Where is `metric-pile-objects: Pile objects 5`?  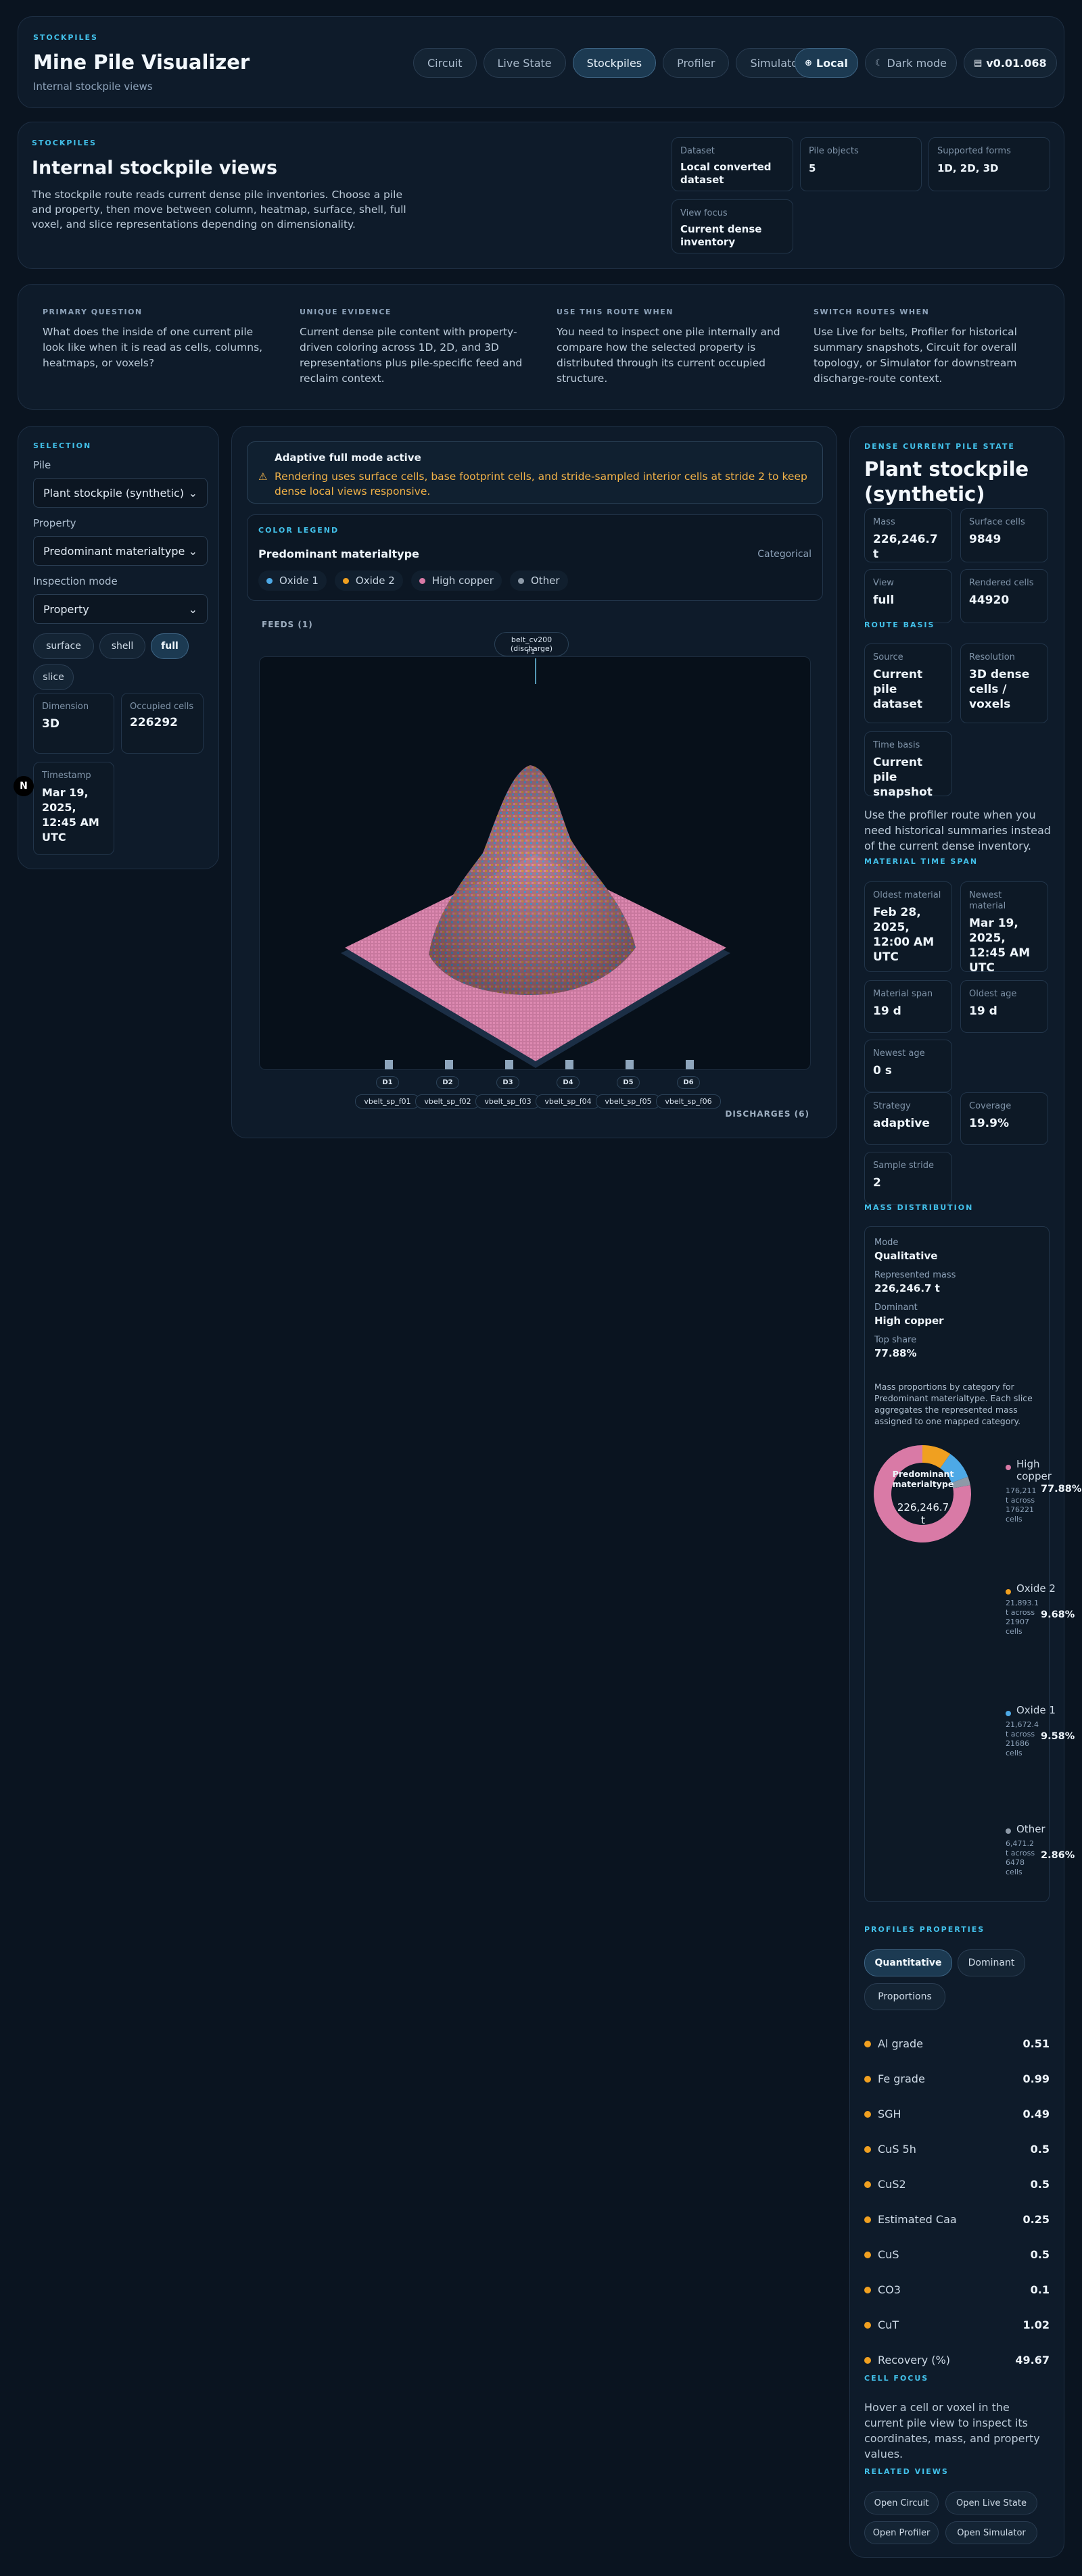
metric-pile-objects: Pile objects 5 is located at coordinates (861, 164).